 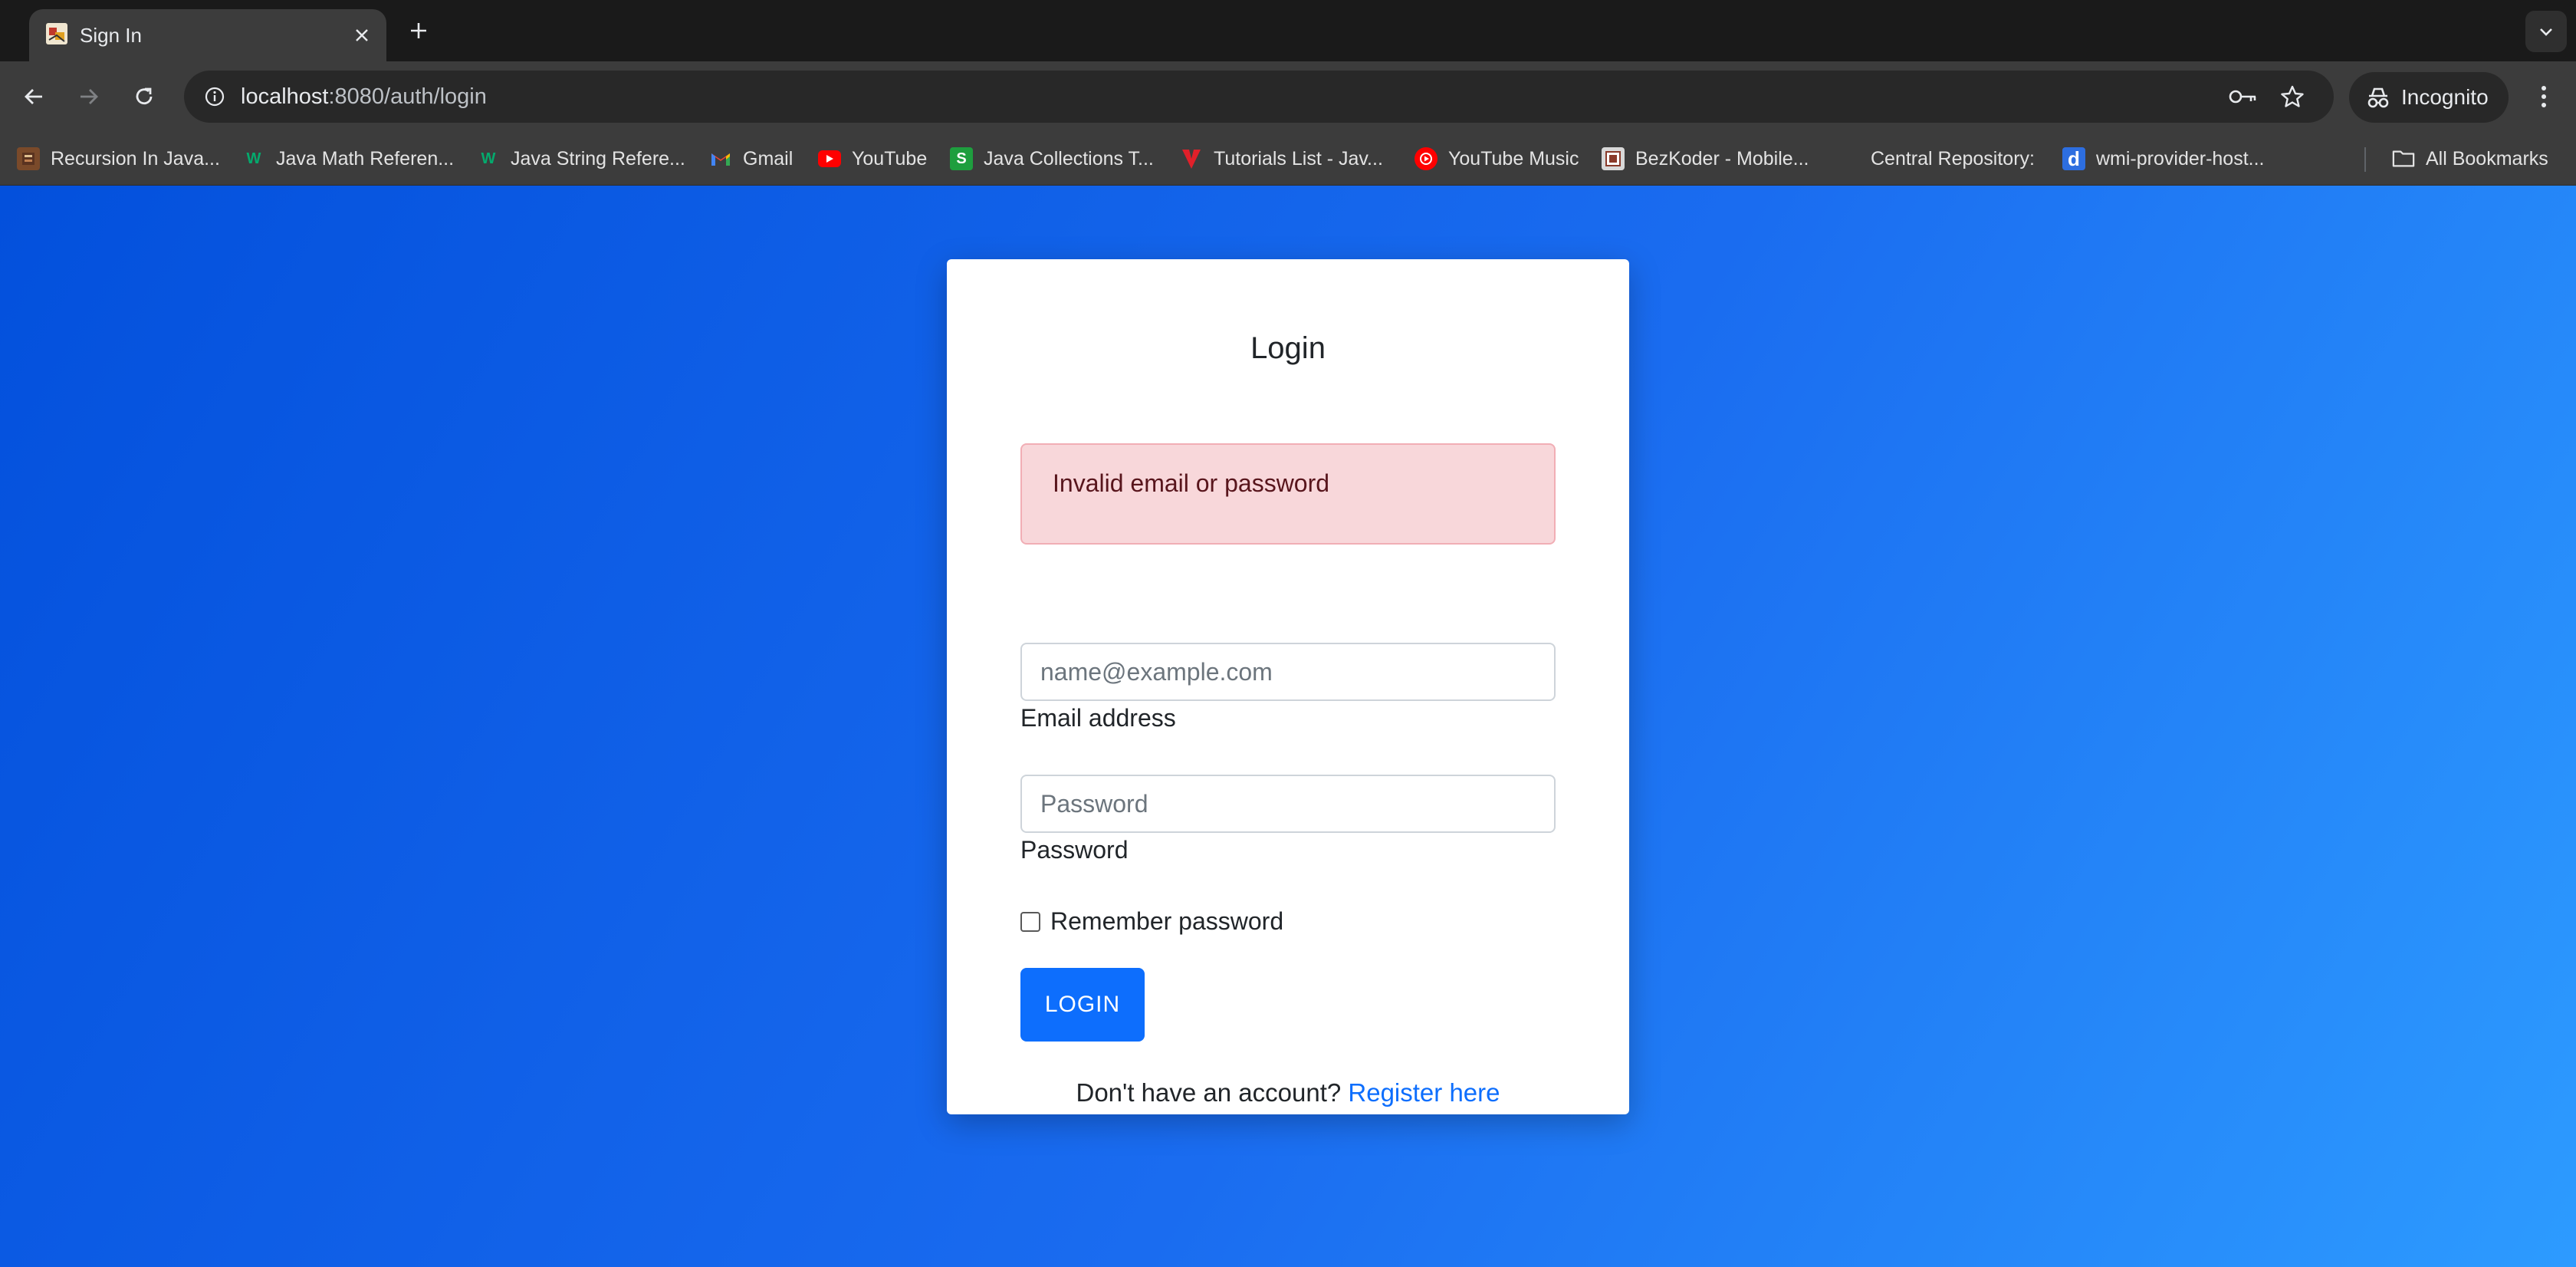 I want to click on url-text: localhost:8080/auth/login, so click(x=364, y=97).